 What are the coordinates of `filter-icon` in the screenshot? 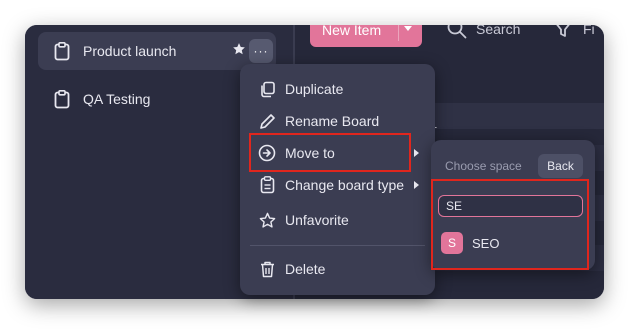 It's located at (563, 31).